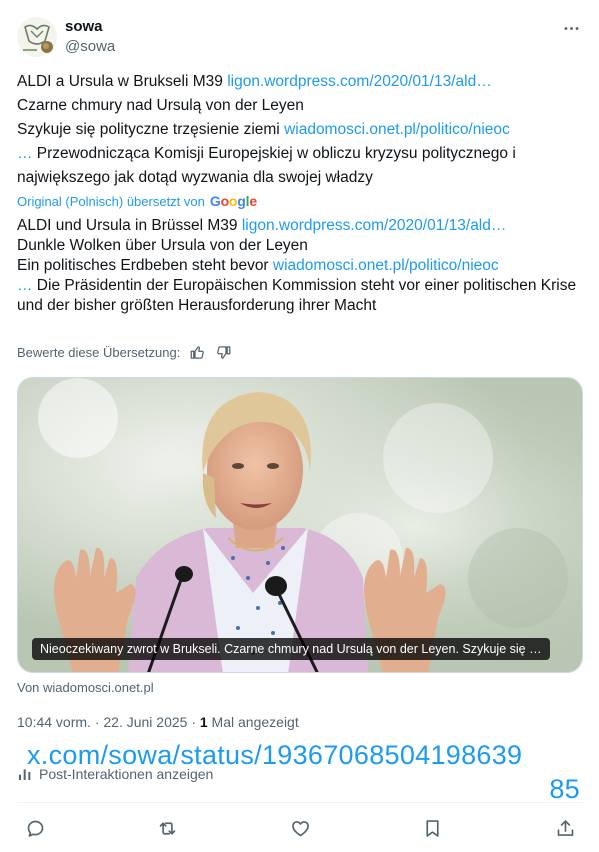  Describe the element at coordinates (151, 129) in the screenshot. I see `post-text-segment: Szykuje się polityczne trzęsienie ziemi` at that location.